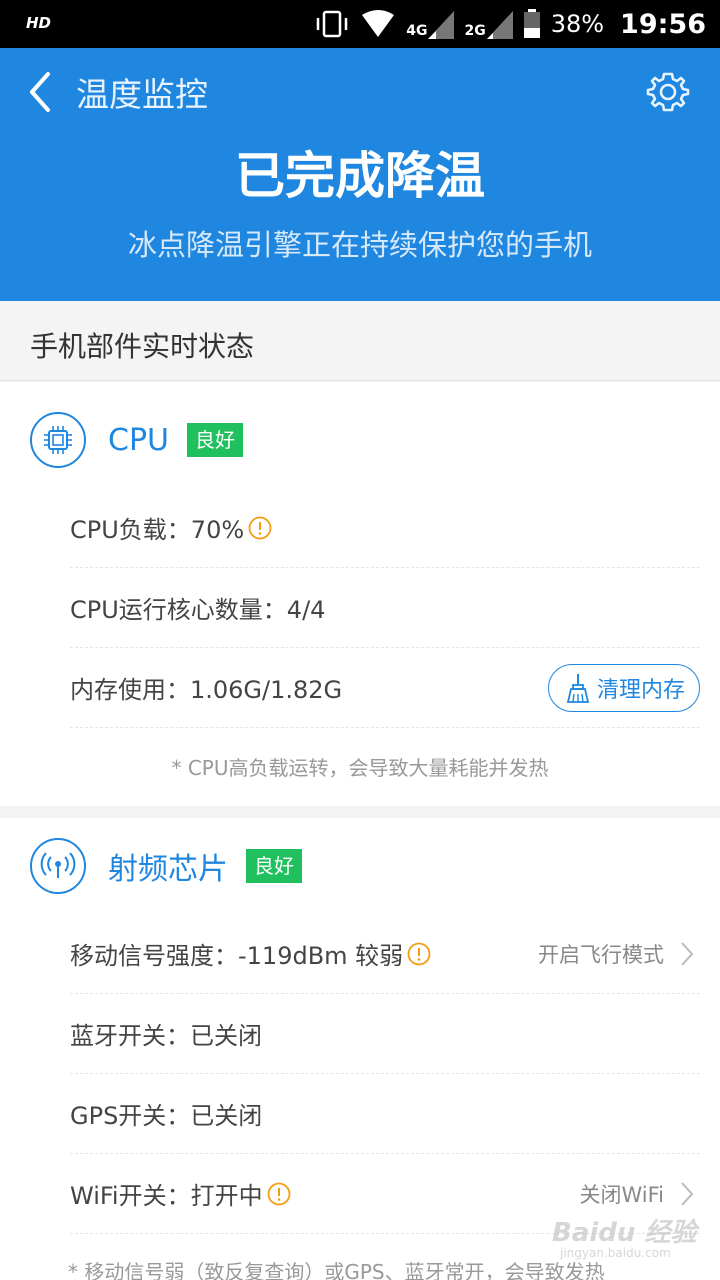  I want to click on memory-row: 内存使用：1.06G/1.82G 清理内存, so click(385, 688).